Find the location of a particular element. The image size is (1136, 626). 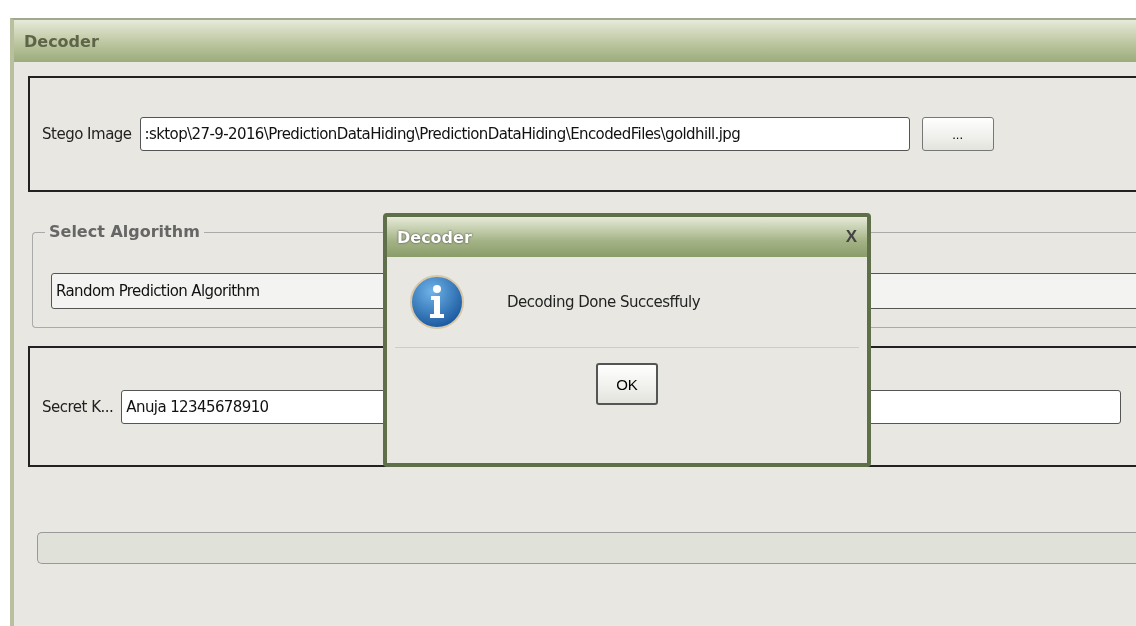

window-title: Decoder is located at coordinates (61, 41).